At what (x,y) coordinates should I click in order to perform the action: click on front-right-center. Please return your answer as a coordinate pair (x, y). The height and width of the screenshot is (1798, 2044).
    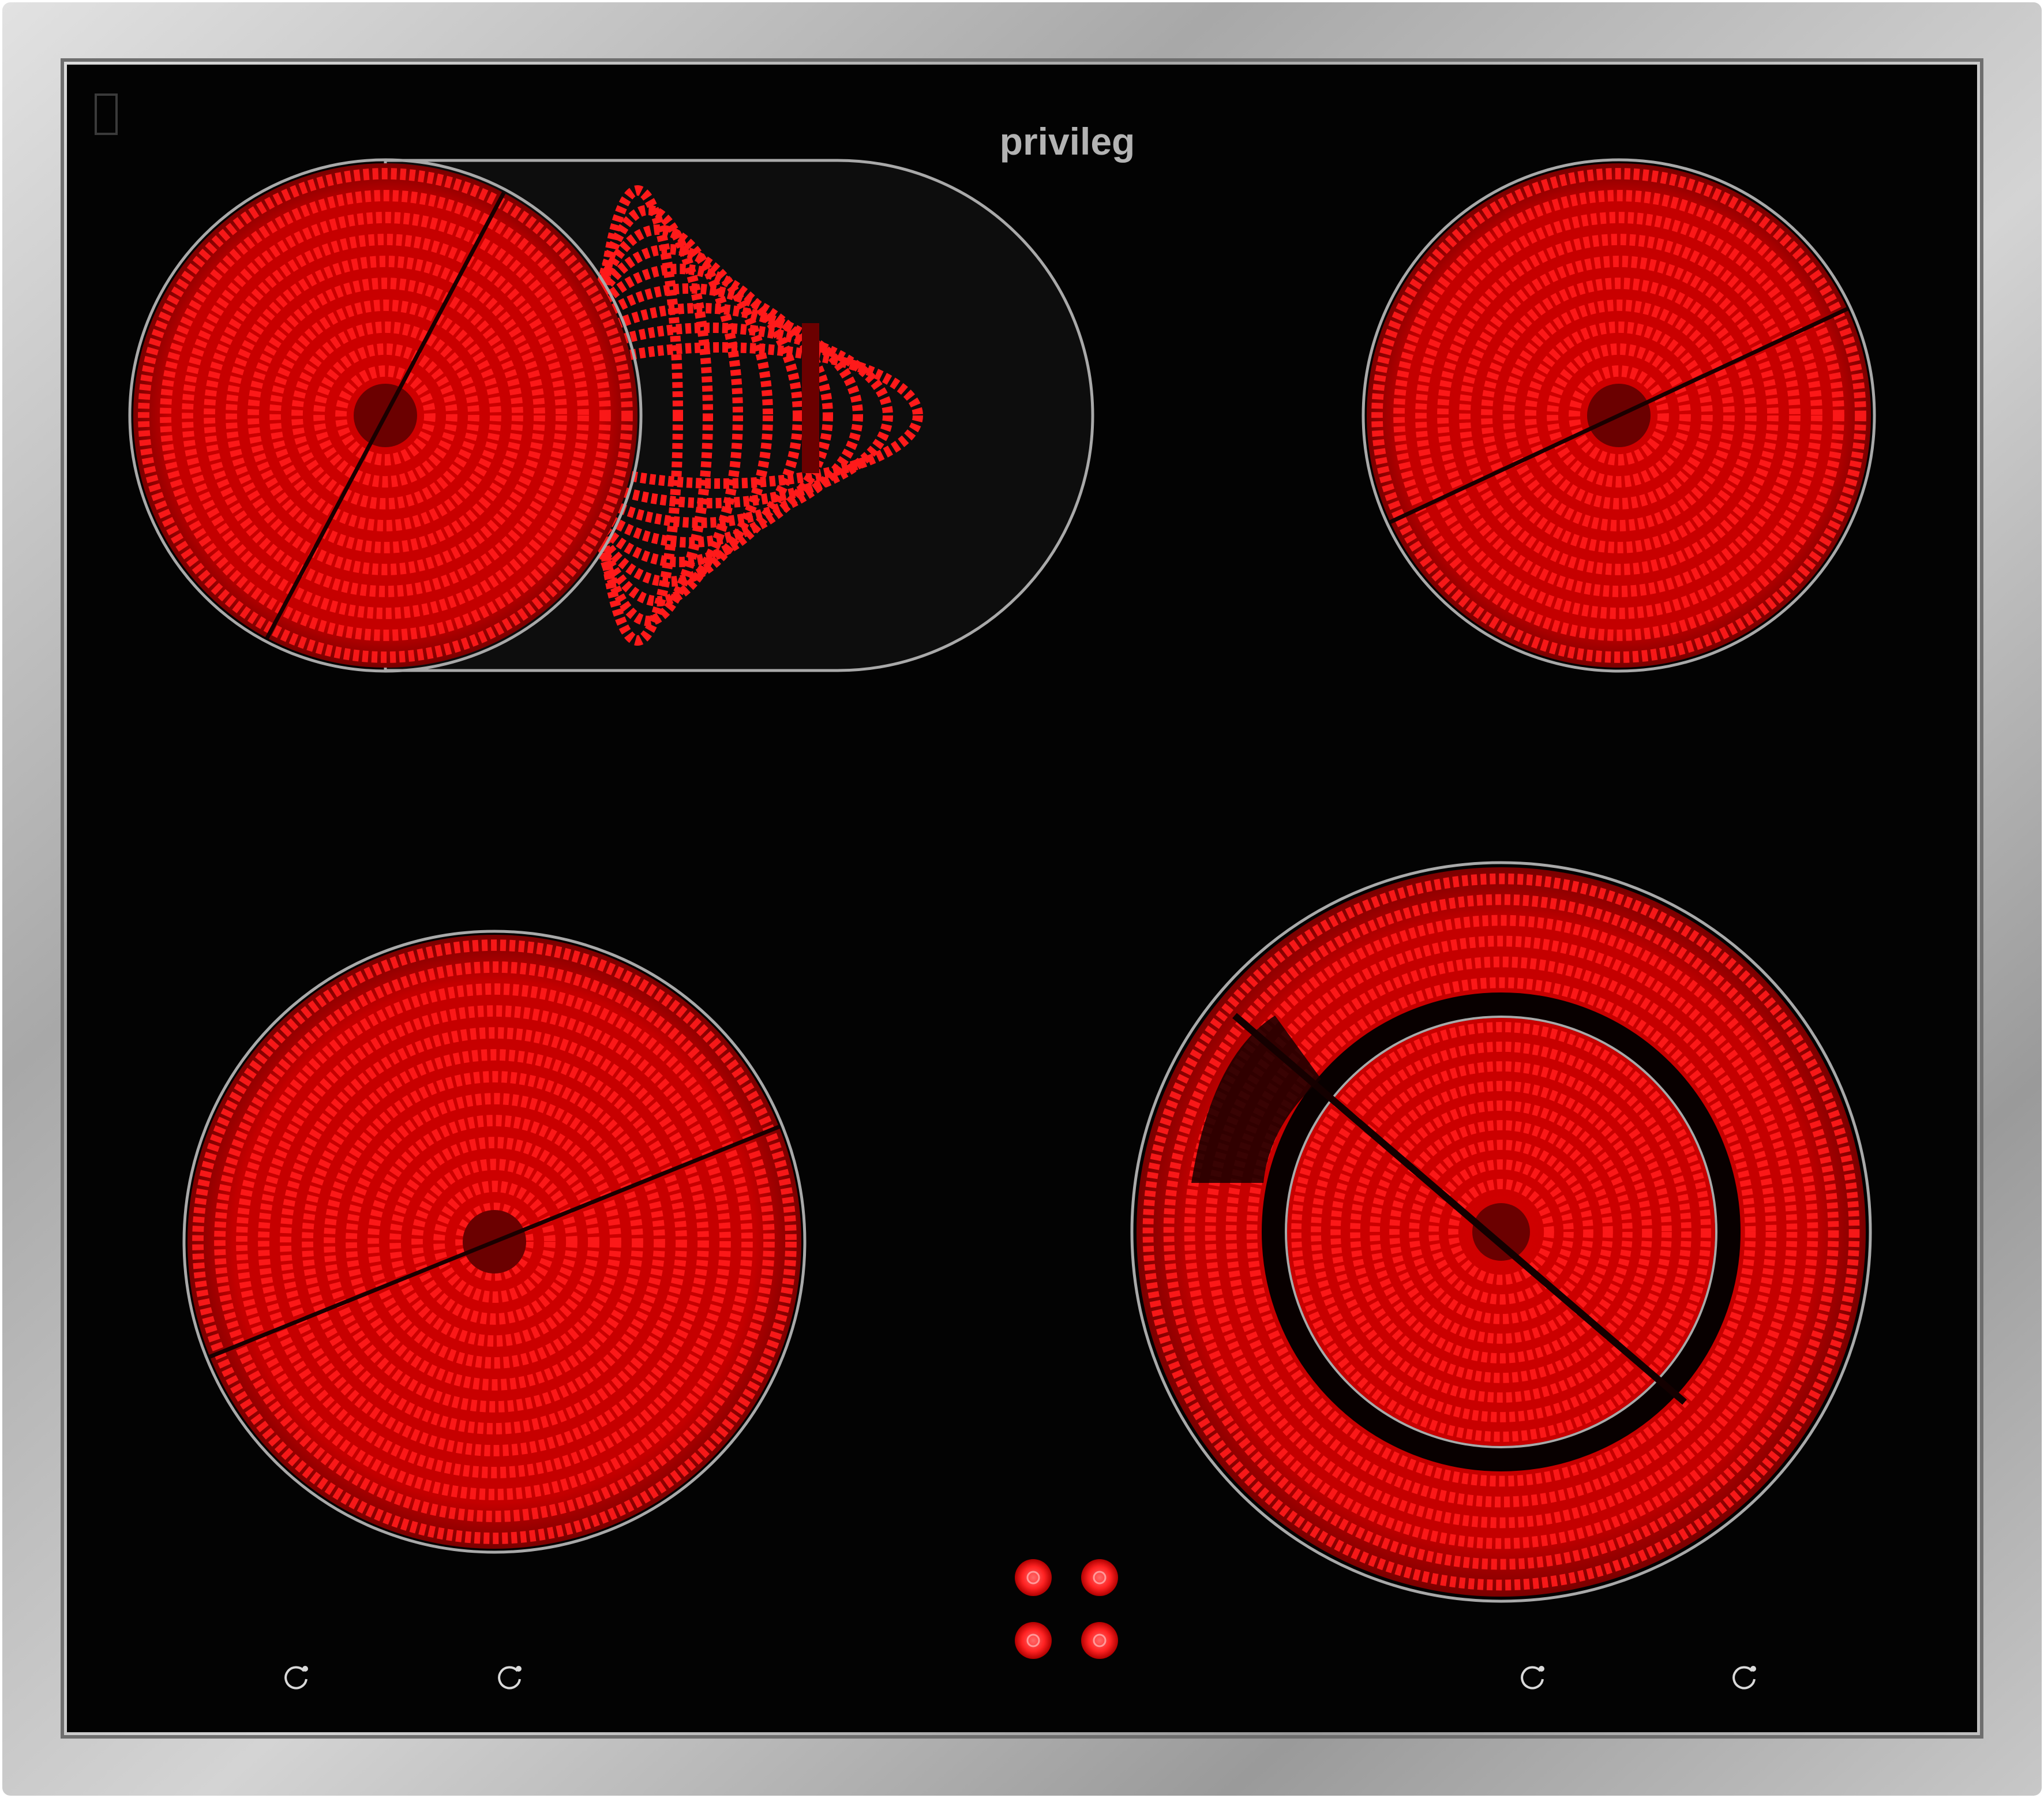
    Looking at the image, I should click on (1501, 1232).